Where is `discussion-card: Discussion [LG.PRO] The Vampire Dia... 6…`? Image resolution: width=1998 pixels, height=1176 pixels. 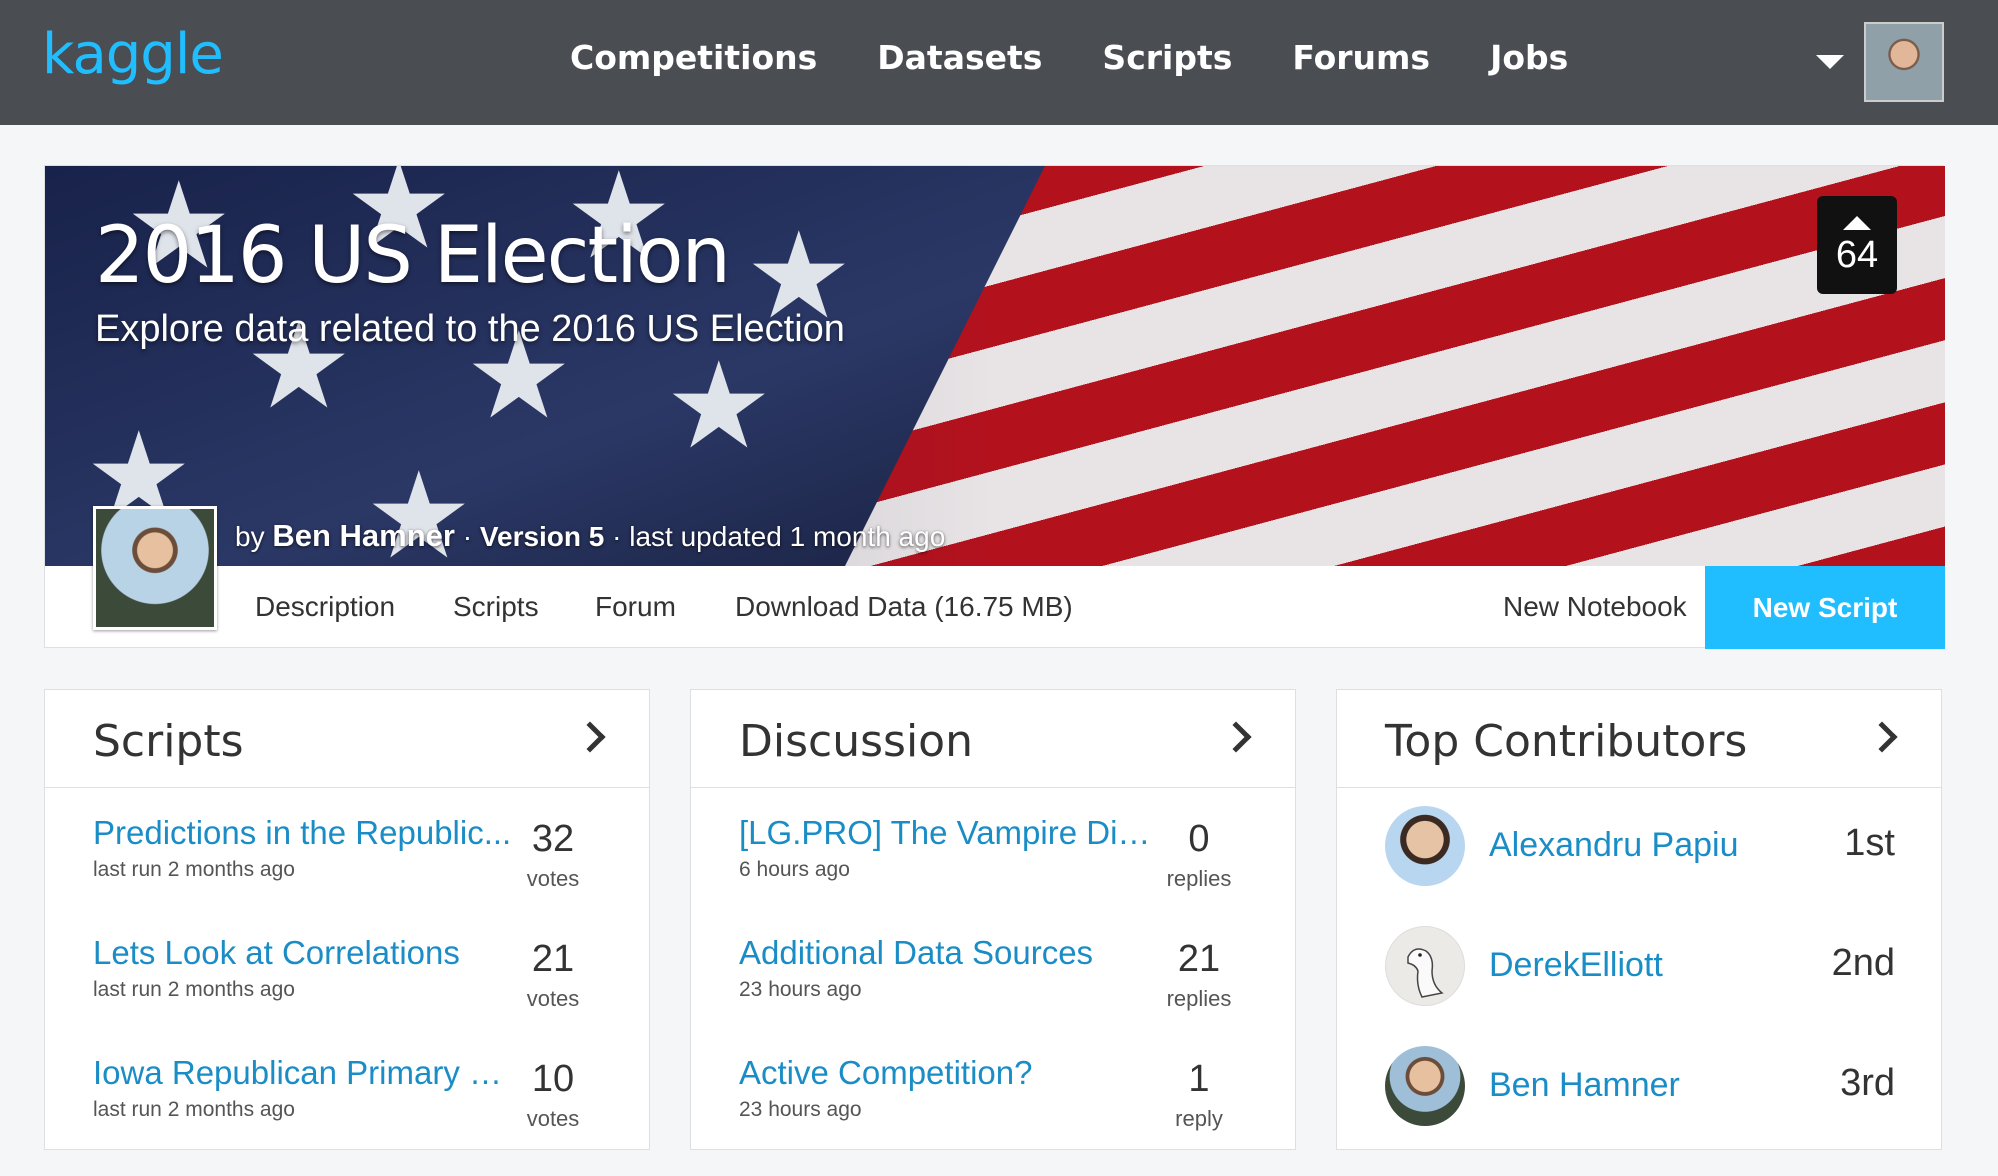 discussion-card: Discussion [LG.PRO] The Vampire Dia... 6… is located at coordinates (993, 919).